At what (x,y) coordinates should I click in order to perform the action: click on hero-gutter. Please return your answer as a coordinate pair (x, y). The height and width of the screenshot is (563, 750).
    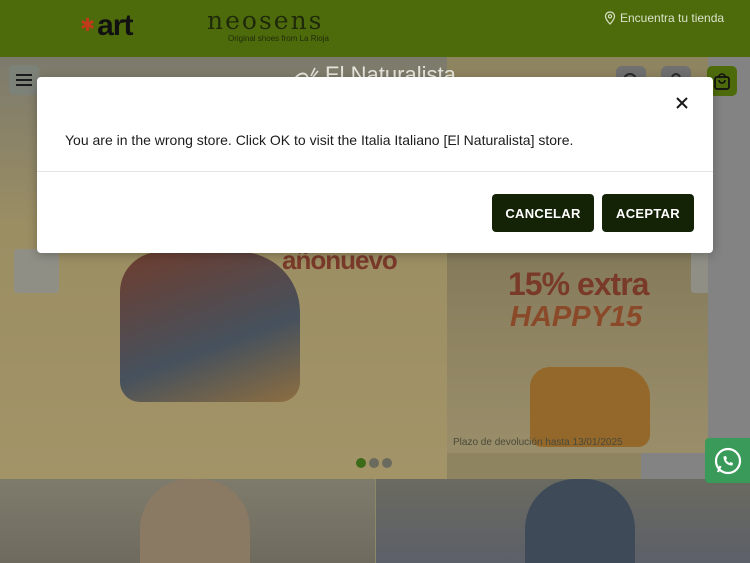
    Looking at the image, I should click on (729, 268).